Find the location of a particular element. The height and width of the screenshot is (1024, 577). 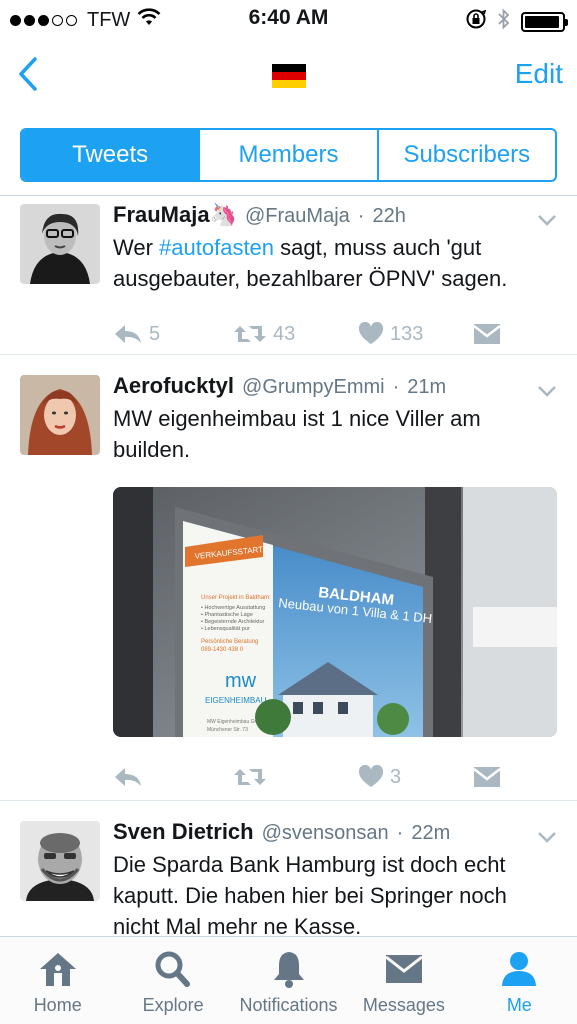

tab-subscribers: Subscribers is located at coordinates (465, 155).